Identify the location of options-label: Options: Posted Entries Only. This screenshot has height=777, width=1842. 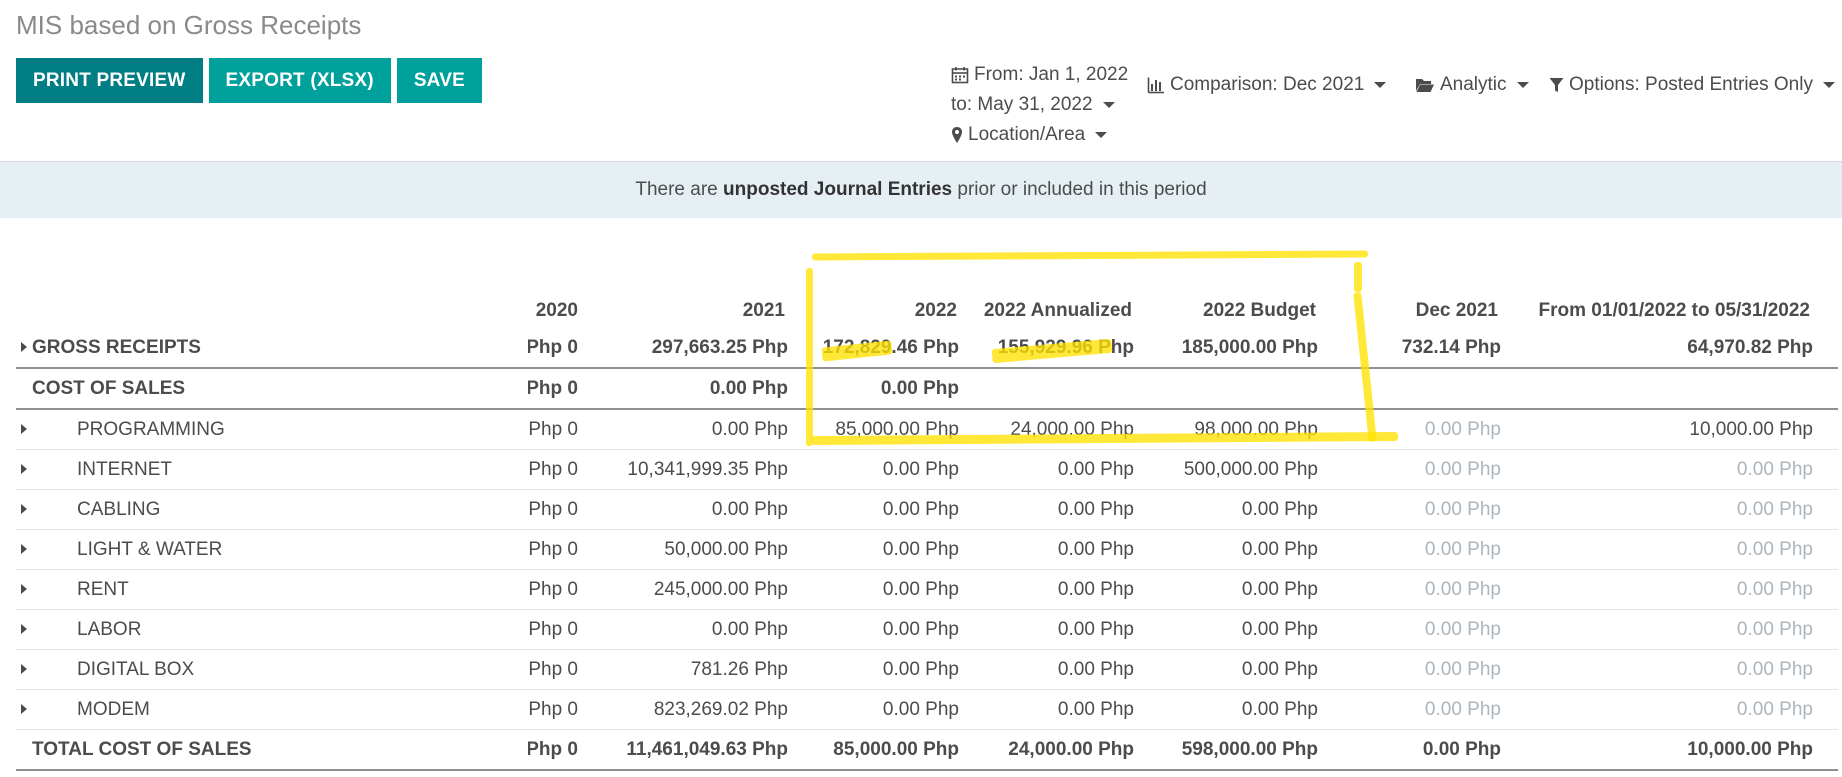
(1691, 84).